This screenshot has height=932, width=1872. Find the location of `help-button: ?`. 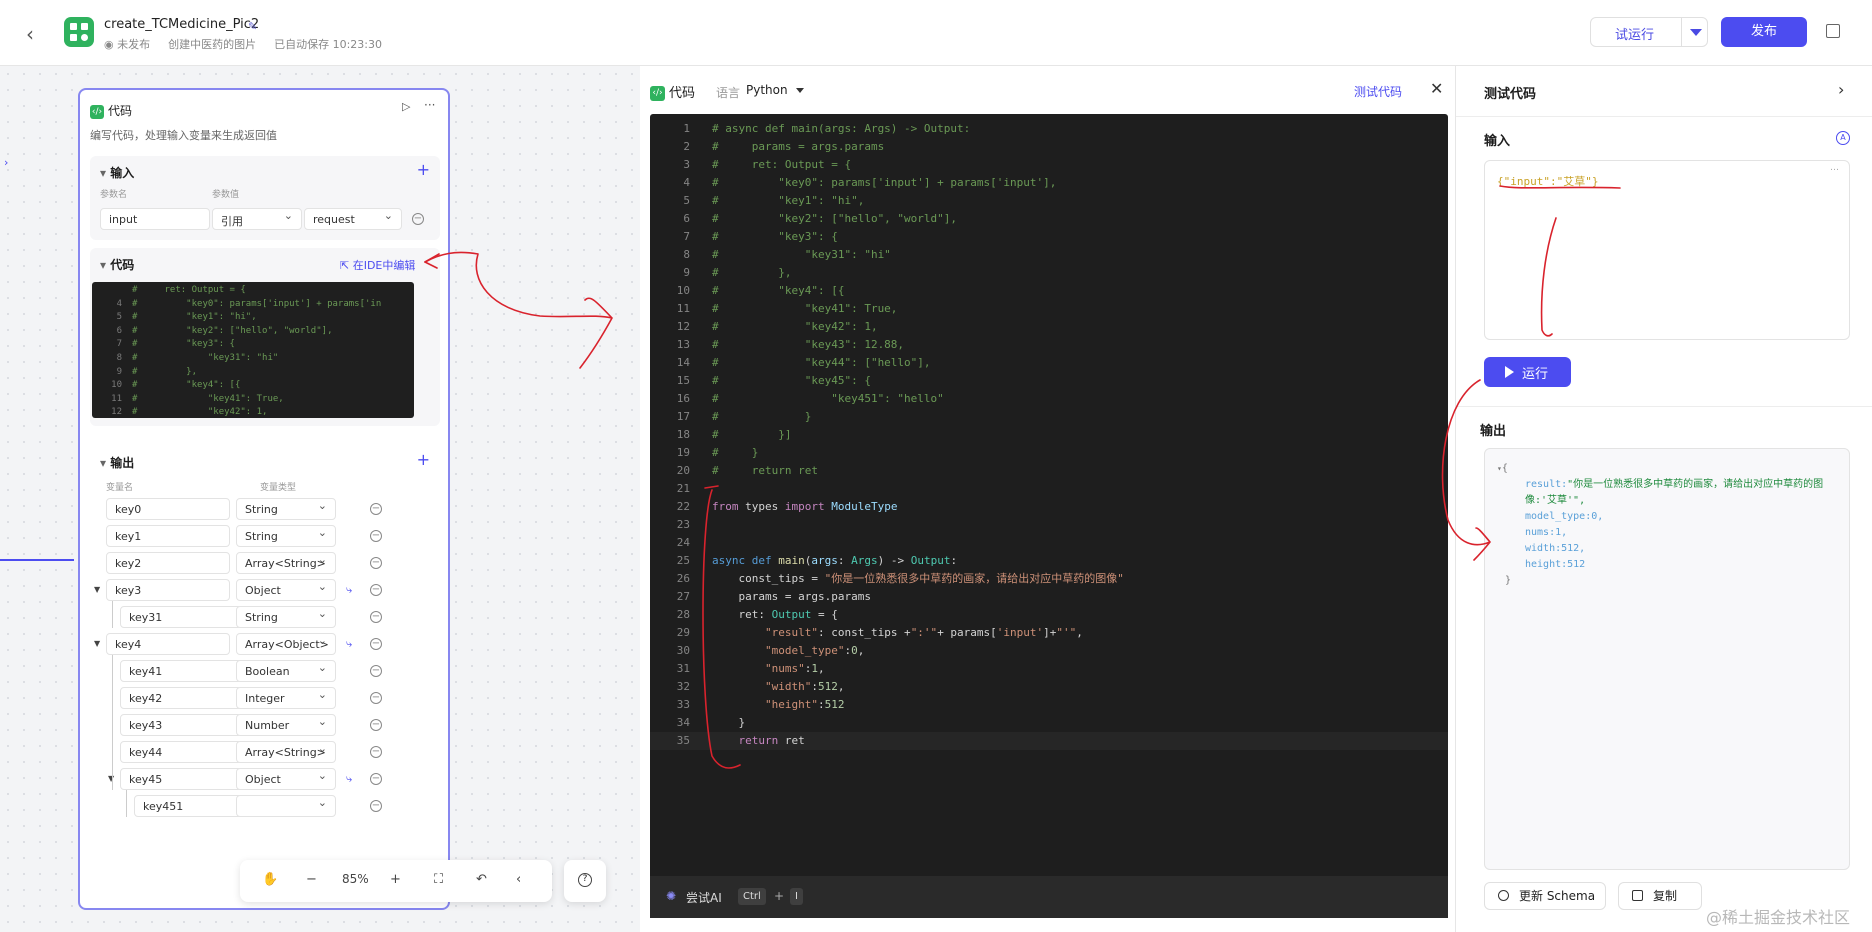

help-button: ? is located at coordinates (585, 881).